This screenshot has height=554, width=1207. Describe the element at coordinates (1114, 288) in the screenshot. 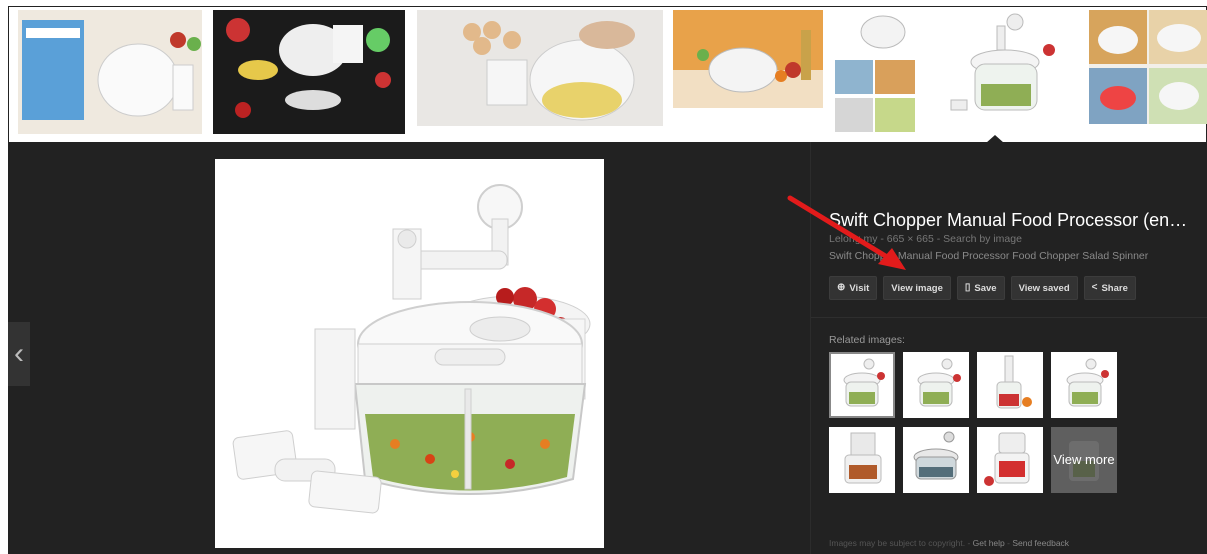

I see `share-label: Share` at that location.